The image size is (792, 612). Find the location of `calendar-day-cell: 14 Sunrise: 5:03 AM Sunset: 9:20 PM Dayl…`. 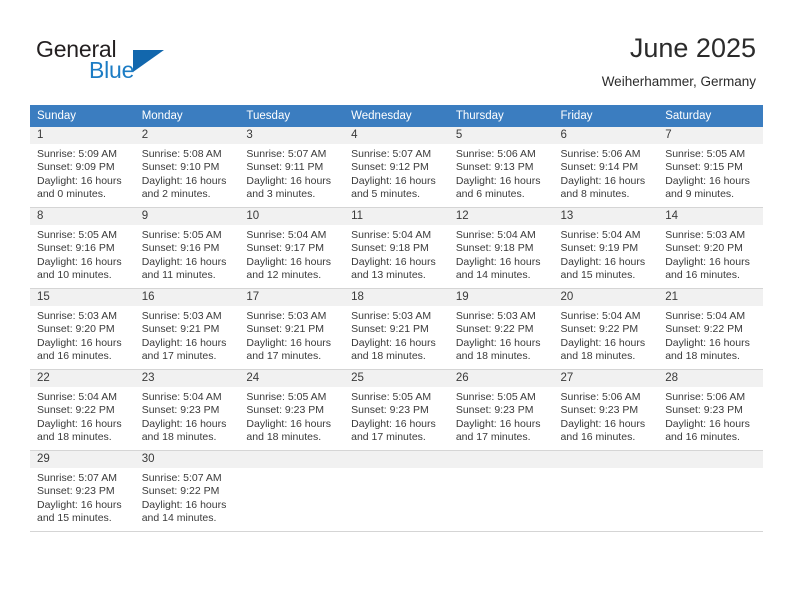

calendar-day-cell: 14 Sunrise: 5:03 AM Sunset: 9:20 PM Dayl… is located at coordinates (710, 248).